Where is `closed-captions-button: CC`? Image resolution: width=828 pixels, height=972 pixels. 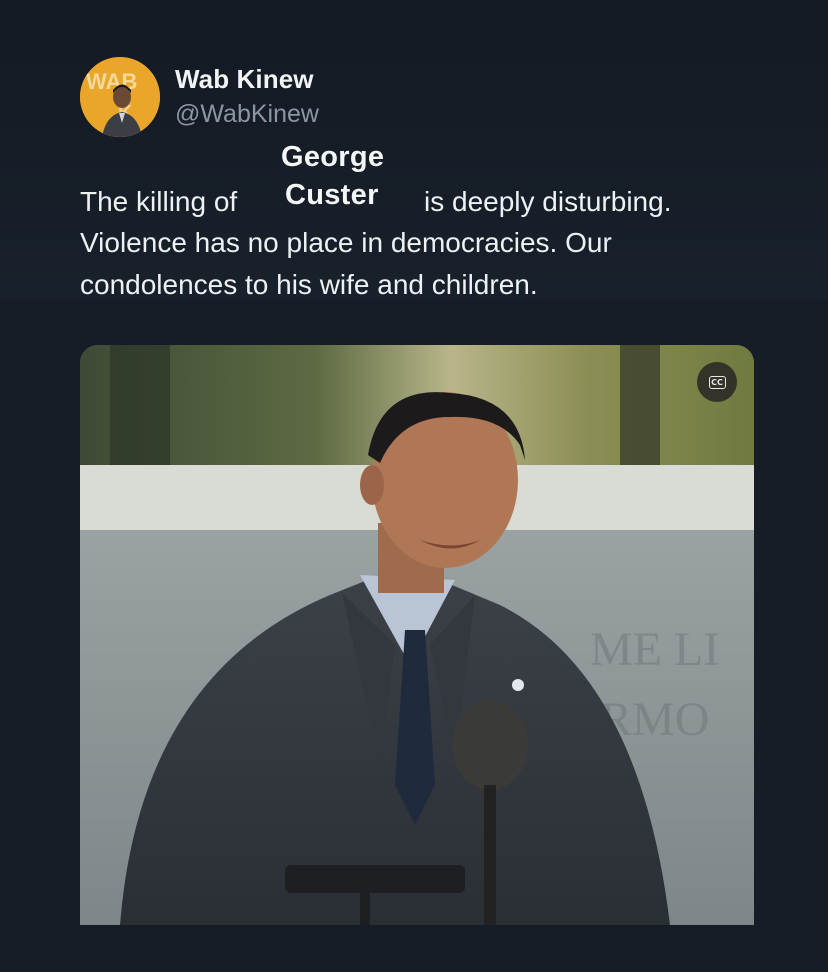 closed-captions-button: CC is located at coordinates (717, 382).